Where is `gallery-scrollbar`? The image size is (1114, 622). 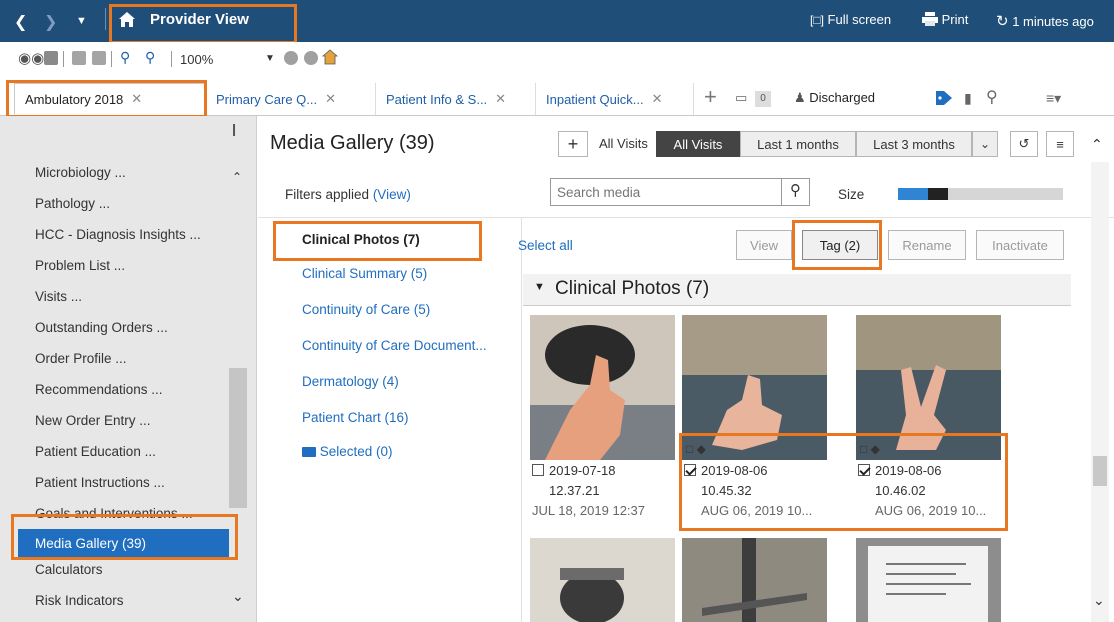
gallery-scrollbar is located at coordinates (1100, 392).